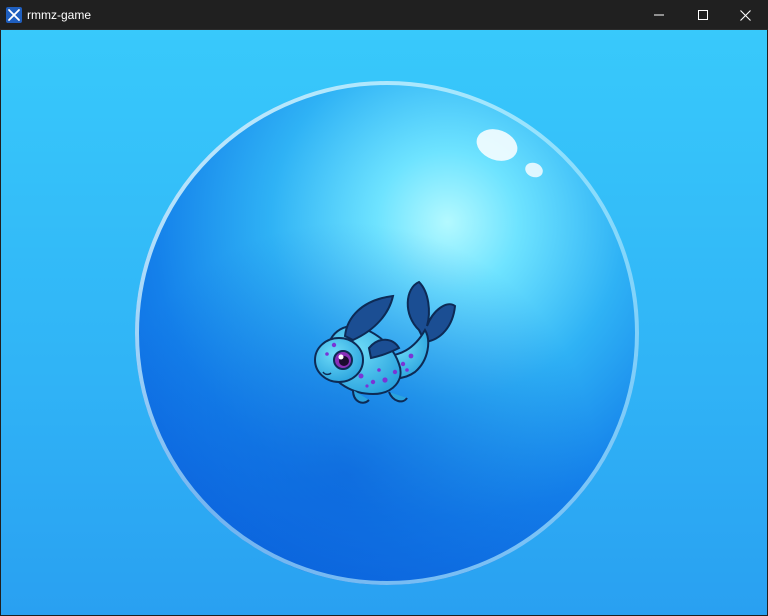 The image size is (768, 616). I want to click on minimize-icon, so click(659, 15).